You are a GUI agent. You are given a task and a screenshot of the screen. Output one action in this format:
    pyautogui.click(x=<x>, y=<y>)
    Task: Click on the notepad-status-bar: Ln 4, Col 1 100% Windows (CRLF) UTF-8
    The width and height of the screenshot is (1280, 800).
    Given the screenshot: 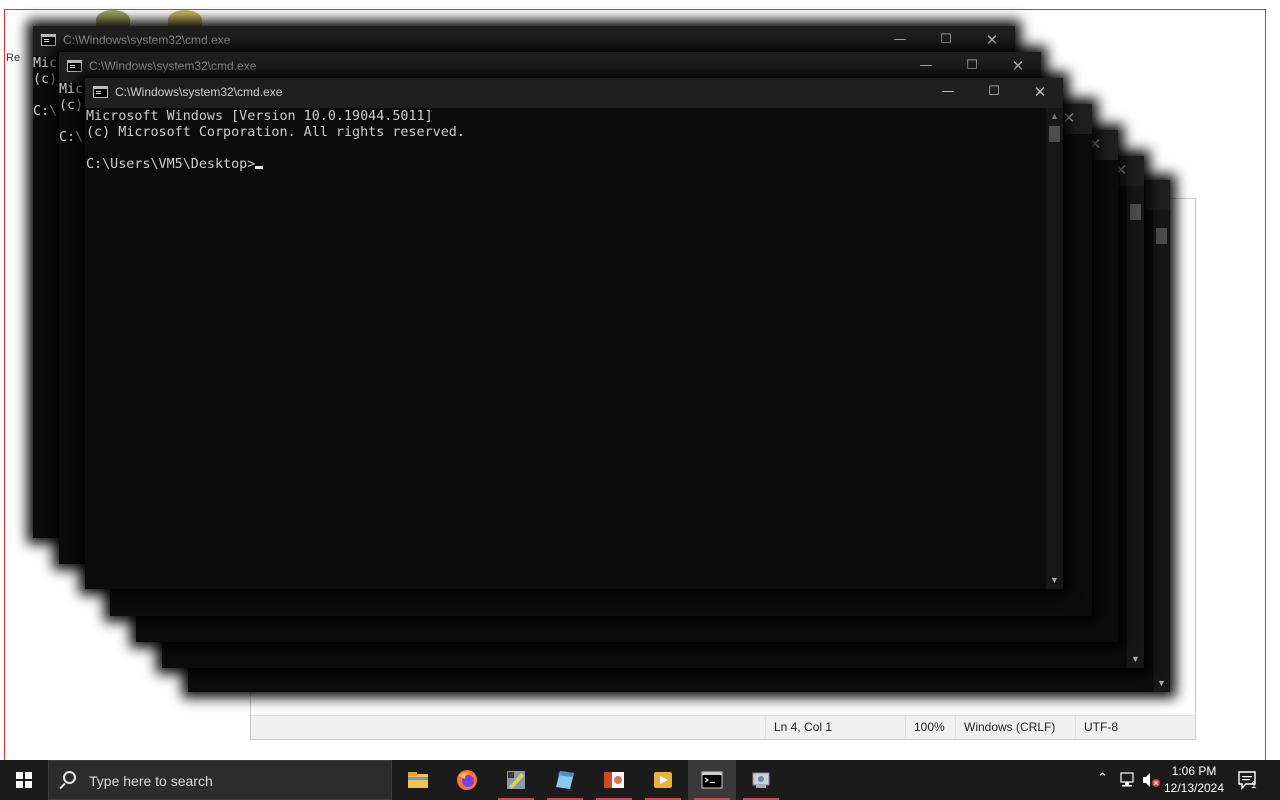 What is the action you would take?
    pyautogui.click(x=724, y=727)
    